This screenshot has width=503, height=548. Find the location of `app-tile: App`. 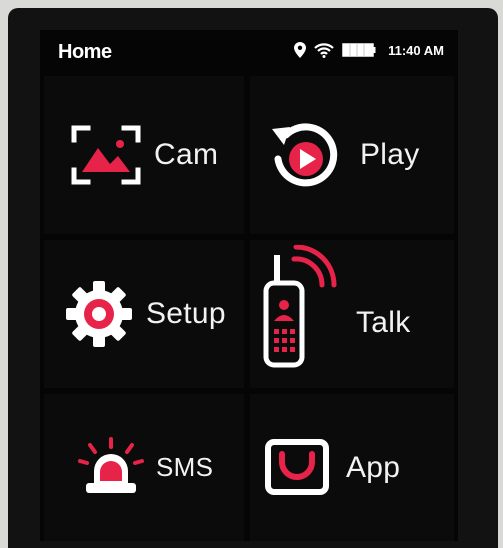

app-tile: App is located at coordinates (352, 467).